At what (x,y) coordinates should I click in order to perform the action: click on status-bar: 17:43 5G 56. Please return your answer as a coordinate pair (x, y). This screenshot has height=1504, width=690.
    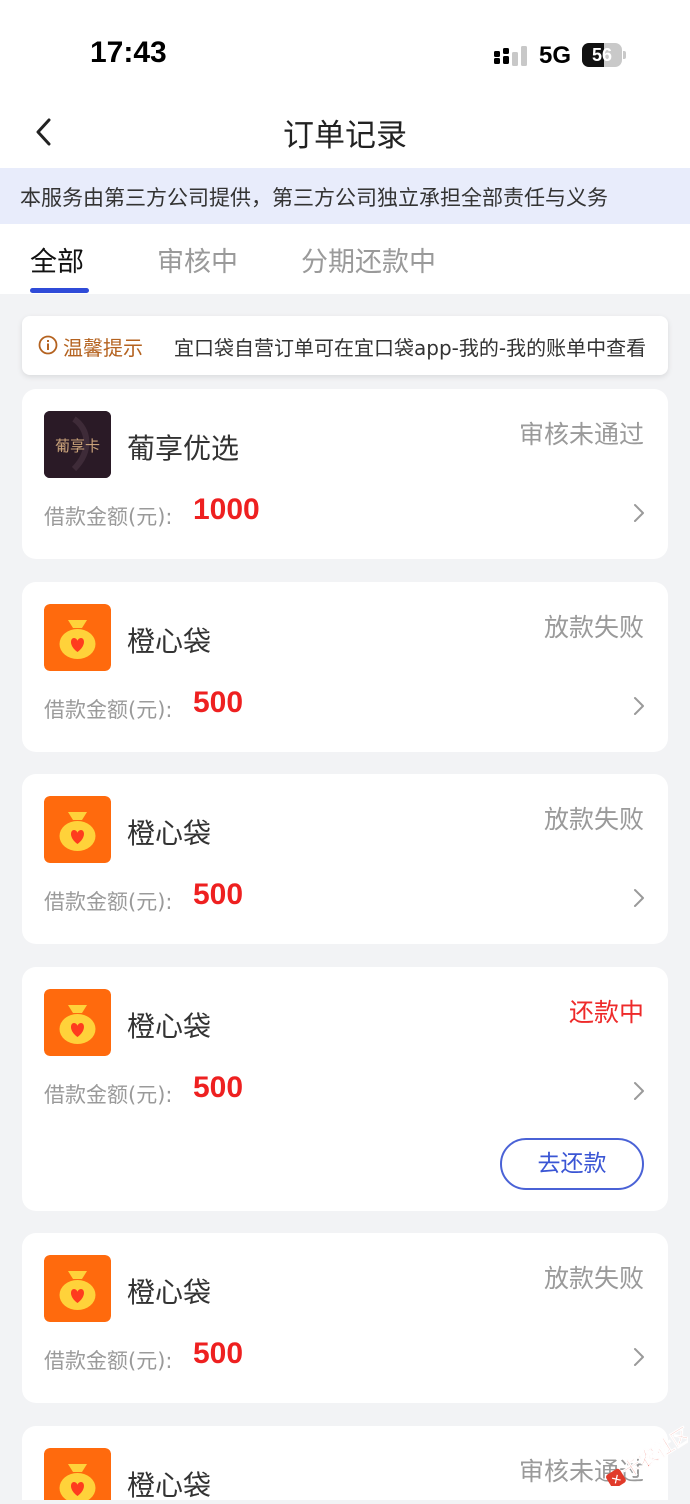
    Looking at the image, I should click on (345, 48).